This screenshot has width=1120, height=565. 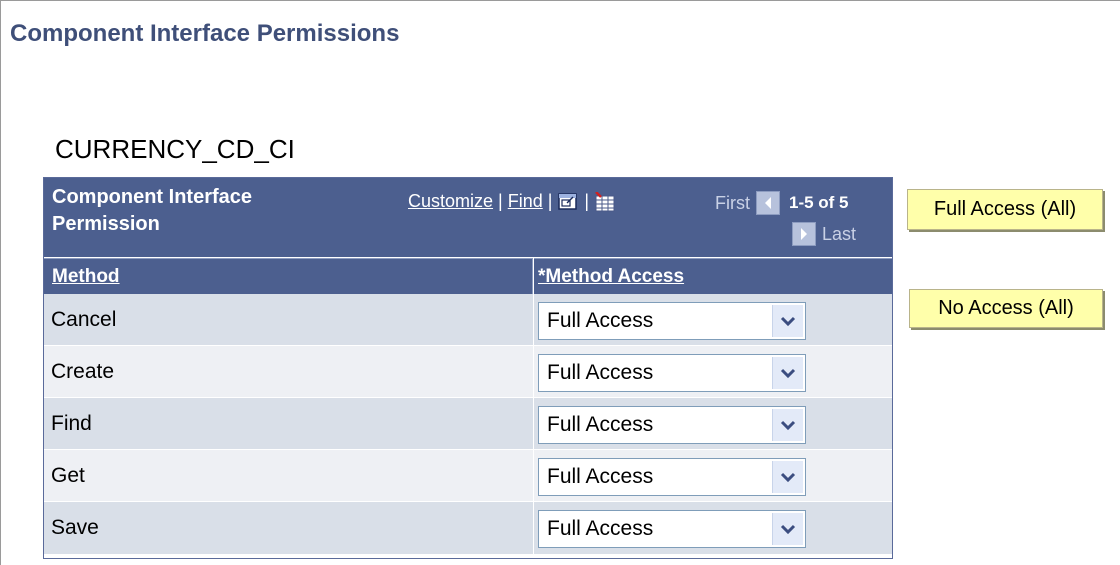 I want to click on full-access-all-button: Full Access (All), so click(x=1005, y=209).